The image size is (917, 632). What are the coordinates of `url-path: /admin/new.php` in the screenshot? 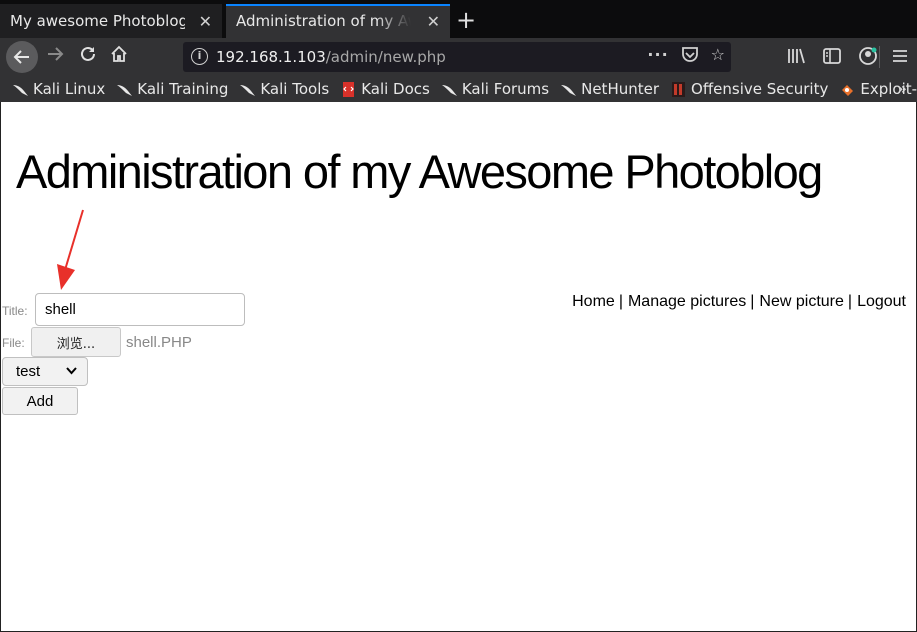 It's located at (385, 57).